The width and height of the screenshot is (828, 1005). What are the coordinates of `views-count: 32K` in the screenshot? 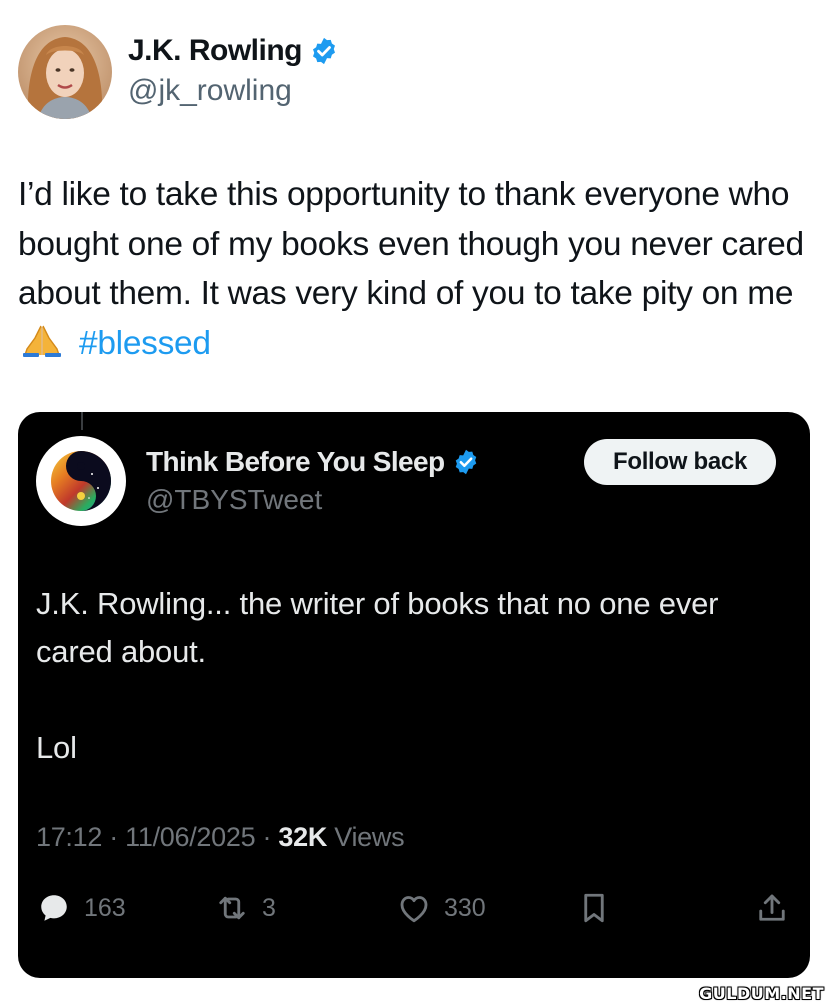 It's located at (303, 837).